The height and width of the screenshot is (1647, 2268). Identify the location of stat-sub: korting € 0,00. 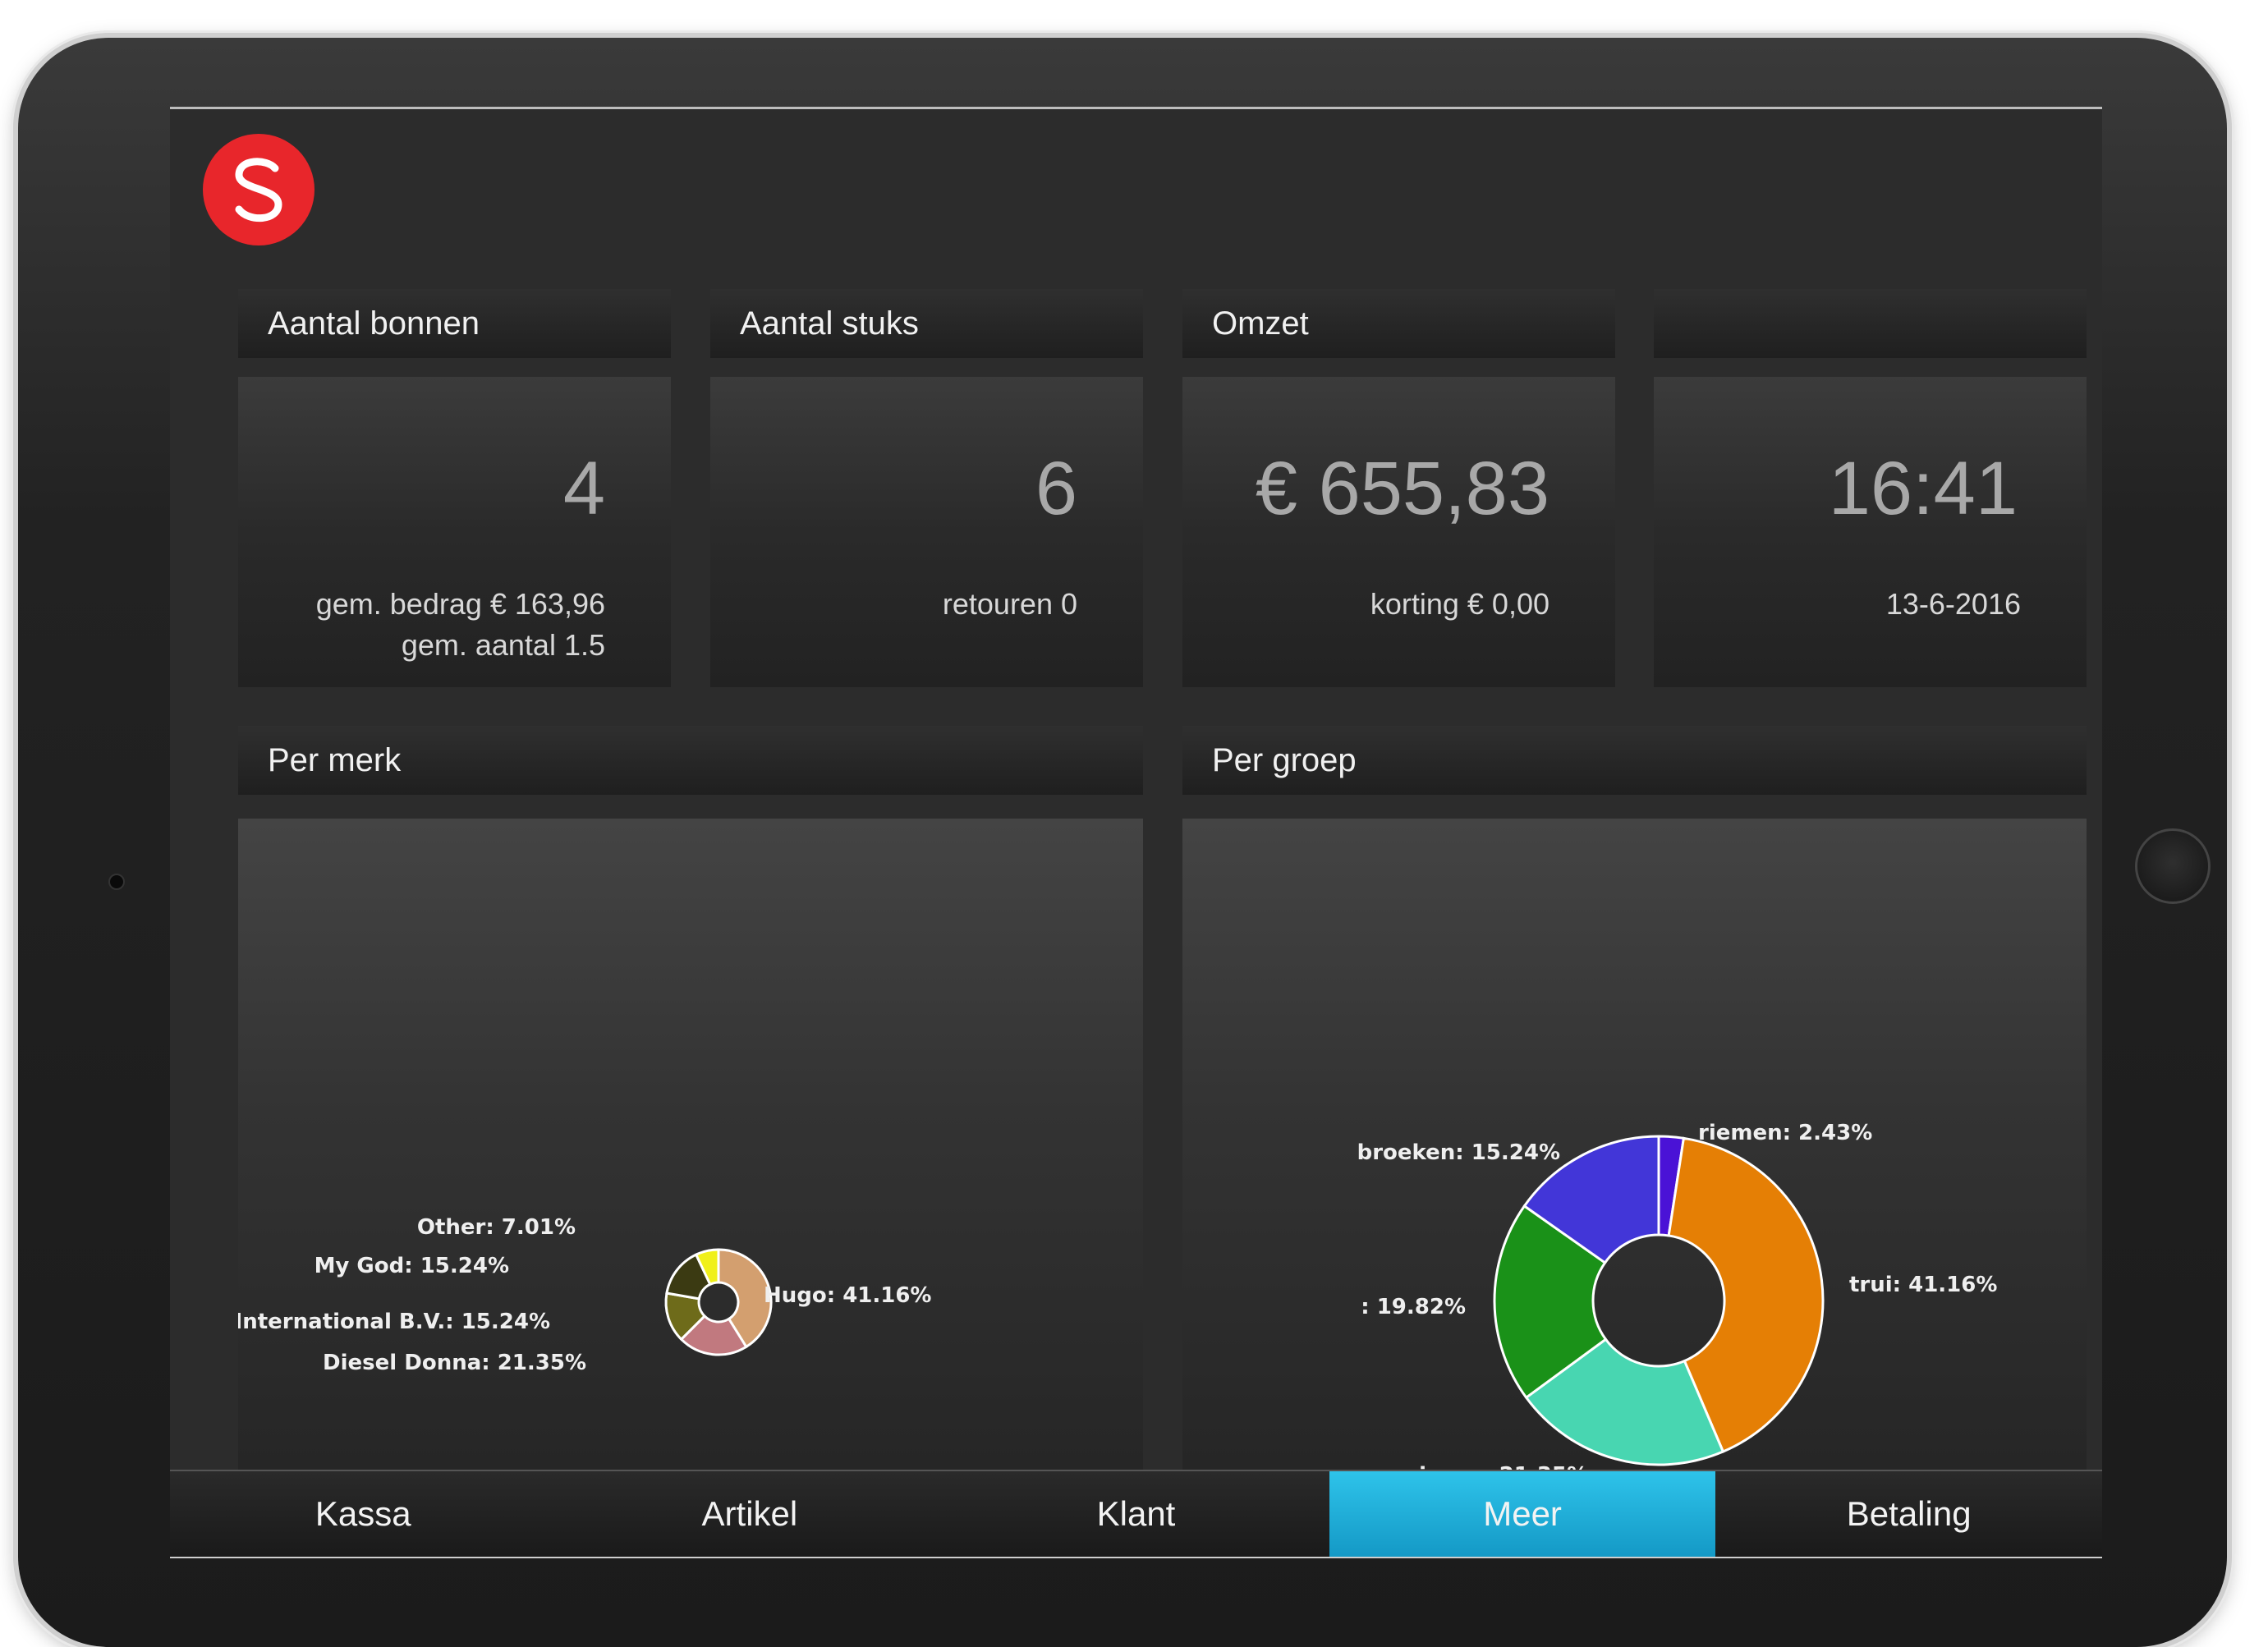
(1459, 604).